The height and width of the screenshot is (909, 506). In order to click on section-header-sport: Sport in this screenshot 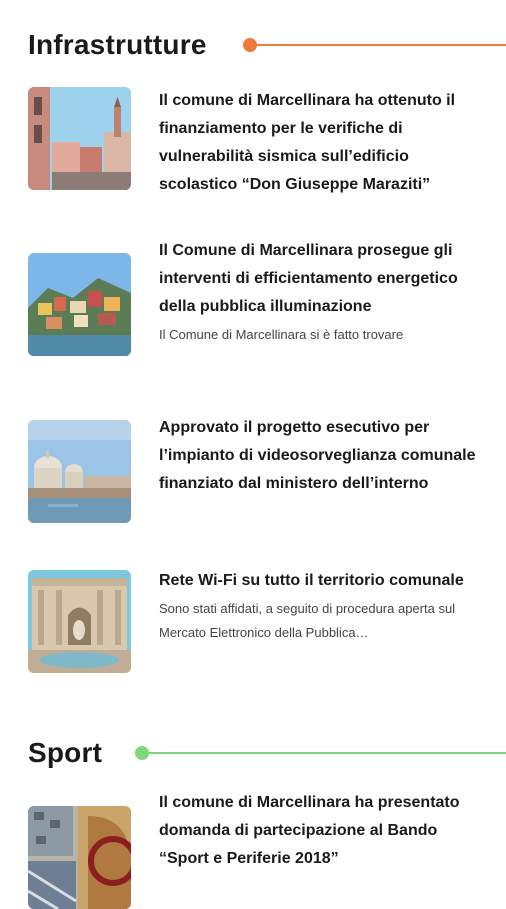, I will do `click(267, 753)`.